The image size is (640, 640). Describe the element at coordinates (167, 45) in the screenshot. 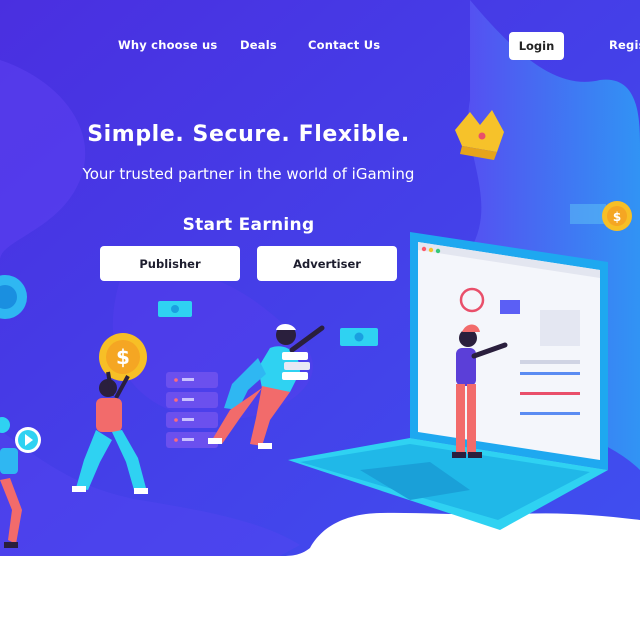

I see `nav-link-why-choose-us: Why choose us` at that location.